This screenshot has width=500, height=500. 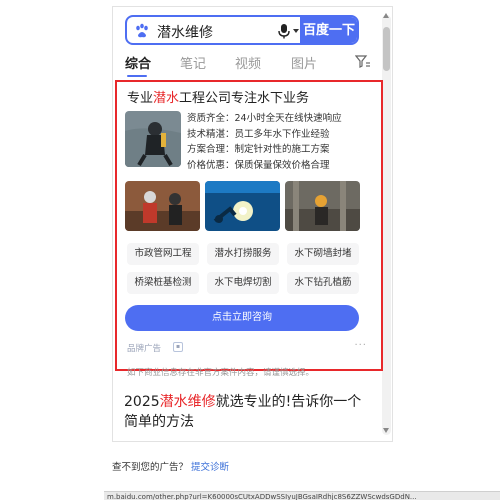 What do you see at coordinates (264, 118) in the screenshot?
I see `feature-item: 资质齐全：24小时全天在线快速响应` at bounding box center [264, 118].